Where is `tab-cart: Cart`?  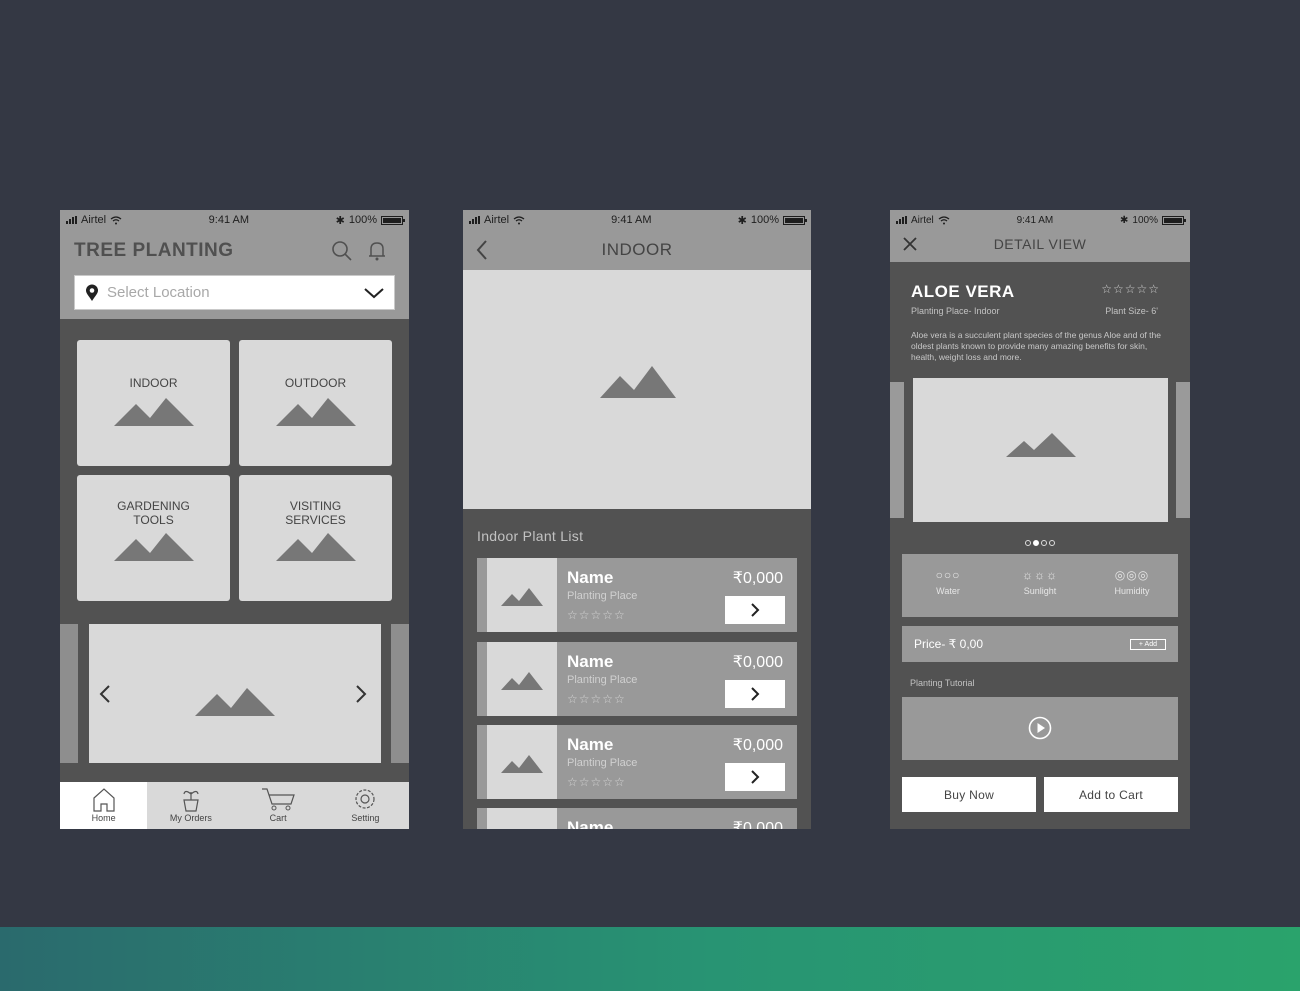 tab-cart: Cart is located at coordinates (278, 805).